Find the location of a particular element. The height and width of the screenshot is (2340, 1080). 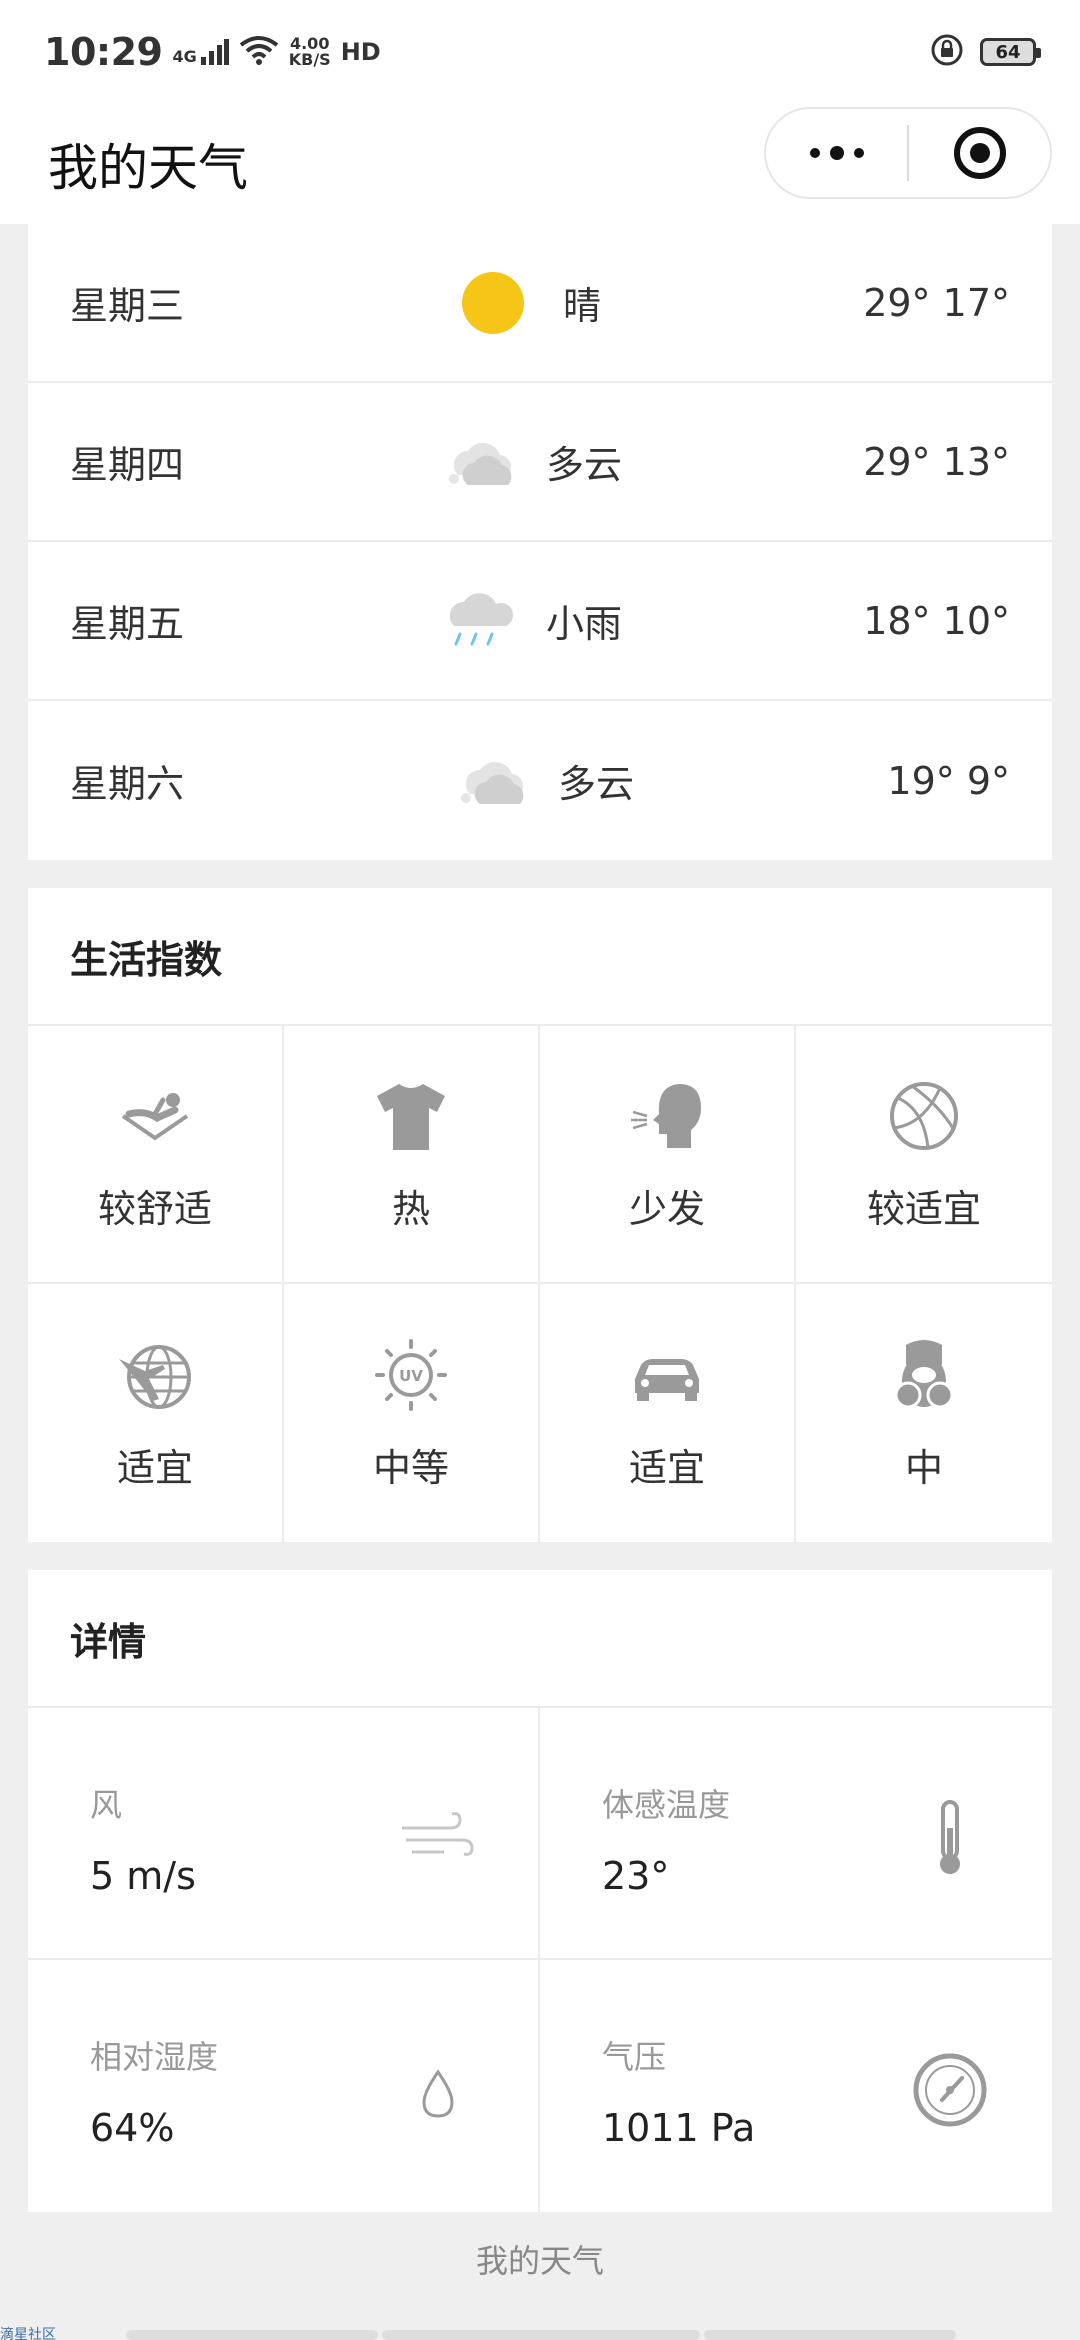

forecast-condition: 晴 is located at coordinates (582, 306).